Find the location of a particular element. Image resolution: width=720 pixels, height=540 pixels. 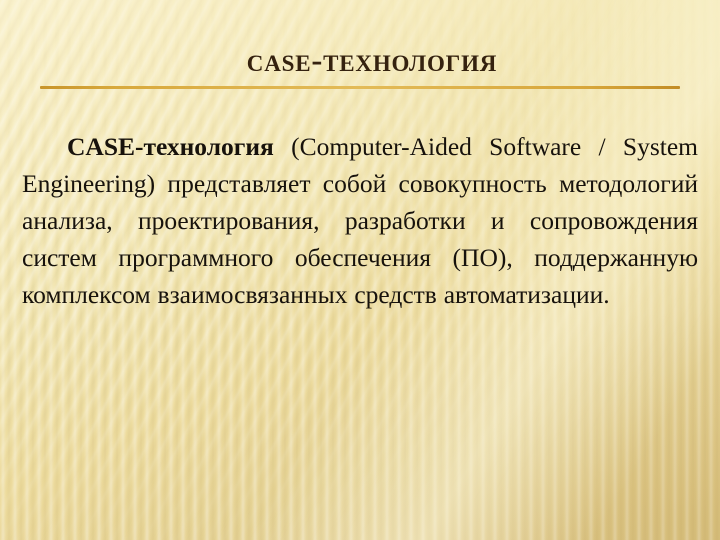

title-divider-rule is located at coordinates (360, 87).